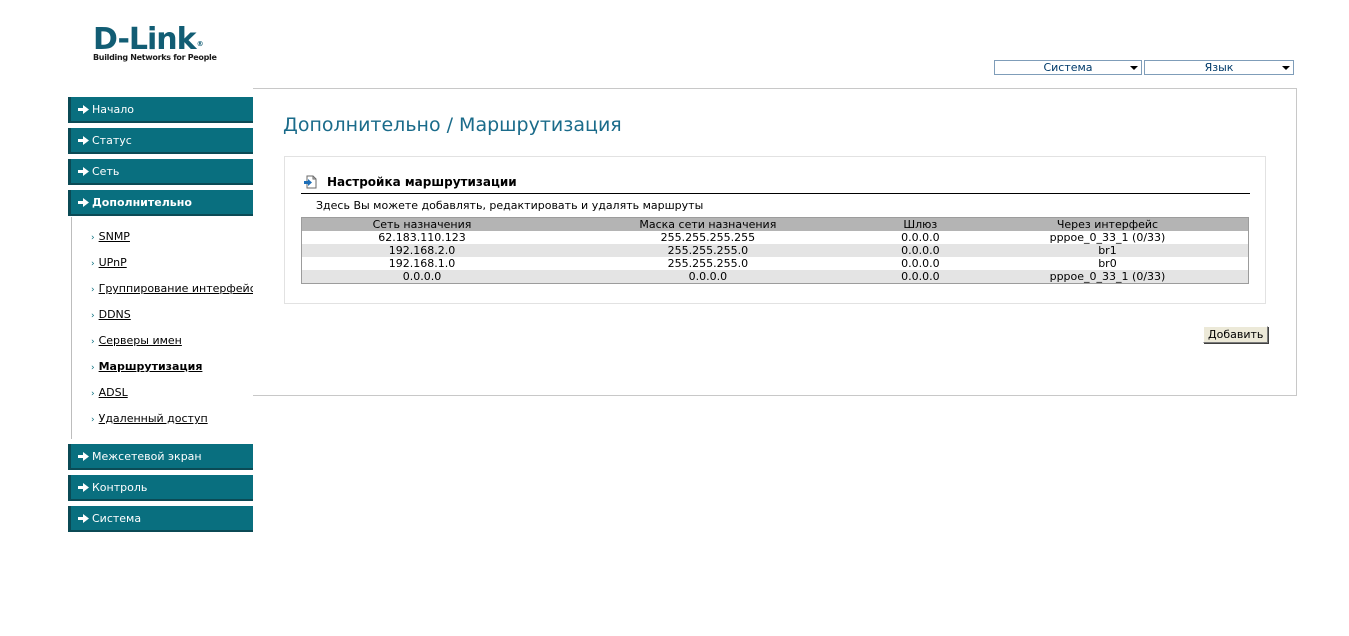 The image size is (1349, 636). Describe the element at coordinates (162, 328) in the screenshot. I see `advanced-submenu` at that location.